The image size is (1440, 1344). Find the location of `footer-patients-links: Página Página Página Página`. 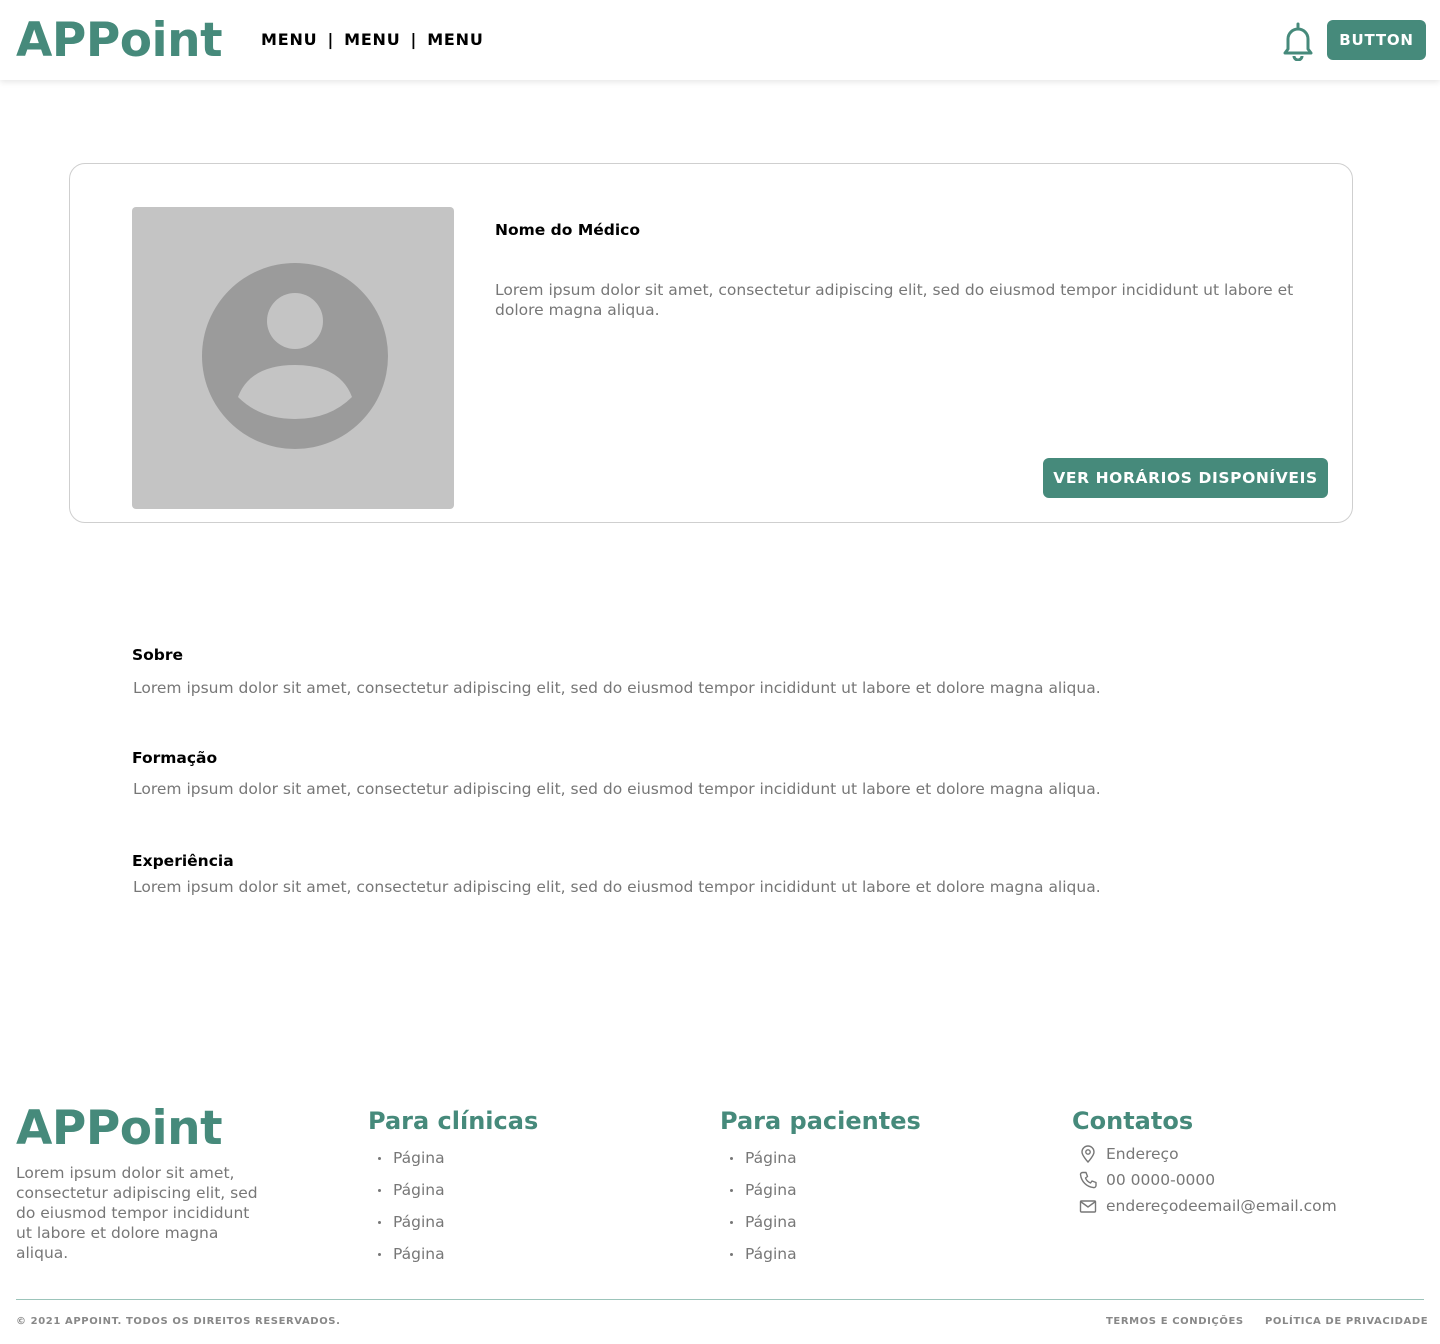

footer-patients-links: Página Página Página Página is located at coordinates (758, 1212).